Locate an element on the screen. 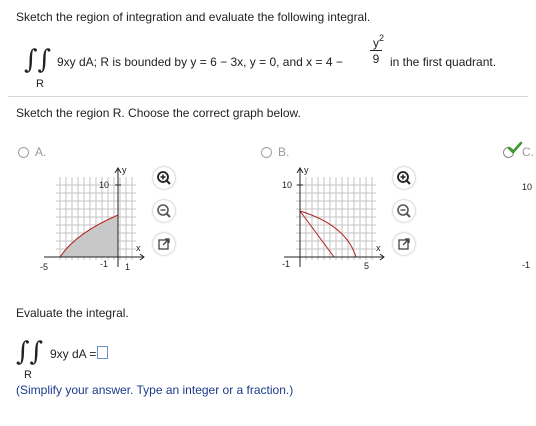 Image resolution: width=536 pixels, height=426 pixels. double-integral-sign: ∫∫ is located at coordinates (38, 60).